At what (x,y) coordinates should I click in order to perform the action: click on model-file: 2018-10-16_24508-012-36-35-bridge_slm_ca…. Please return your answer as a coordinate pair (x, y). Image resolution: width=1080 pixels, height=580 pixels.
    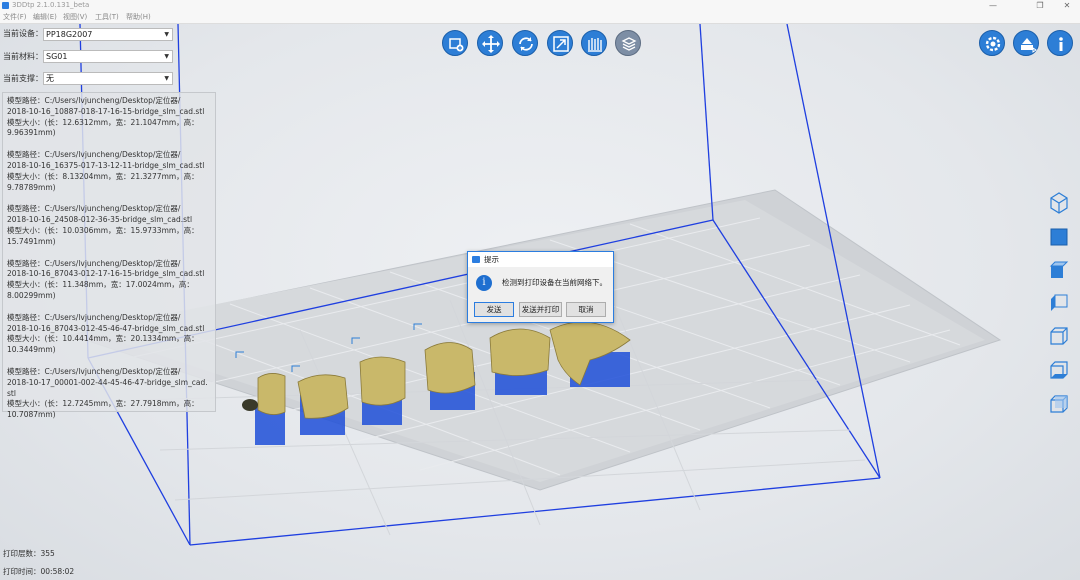
    Looking at the image, I should click on (100, 220).